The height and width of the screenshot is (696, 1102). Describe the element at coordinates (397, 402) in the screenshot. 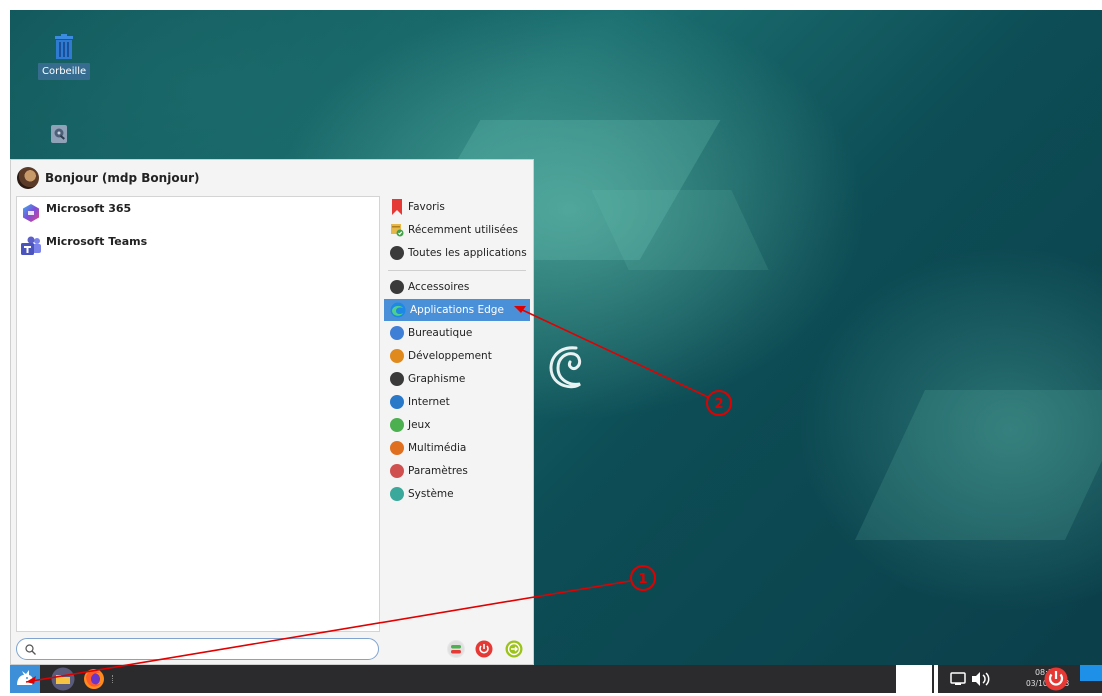

I see `internet-icon` at that location.